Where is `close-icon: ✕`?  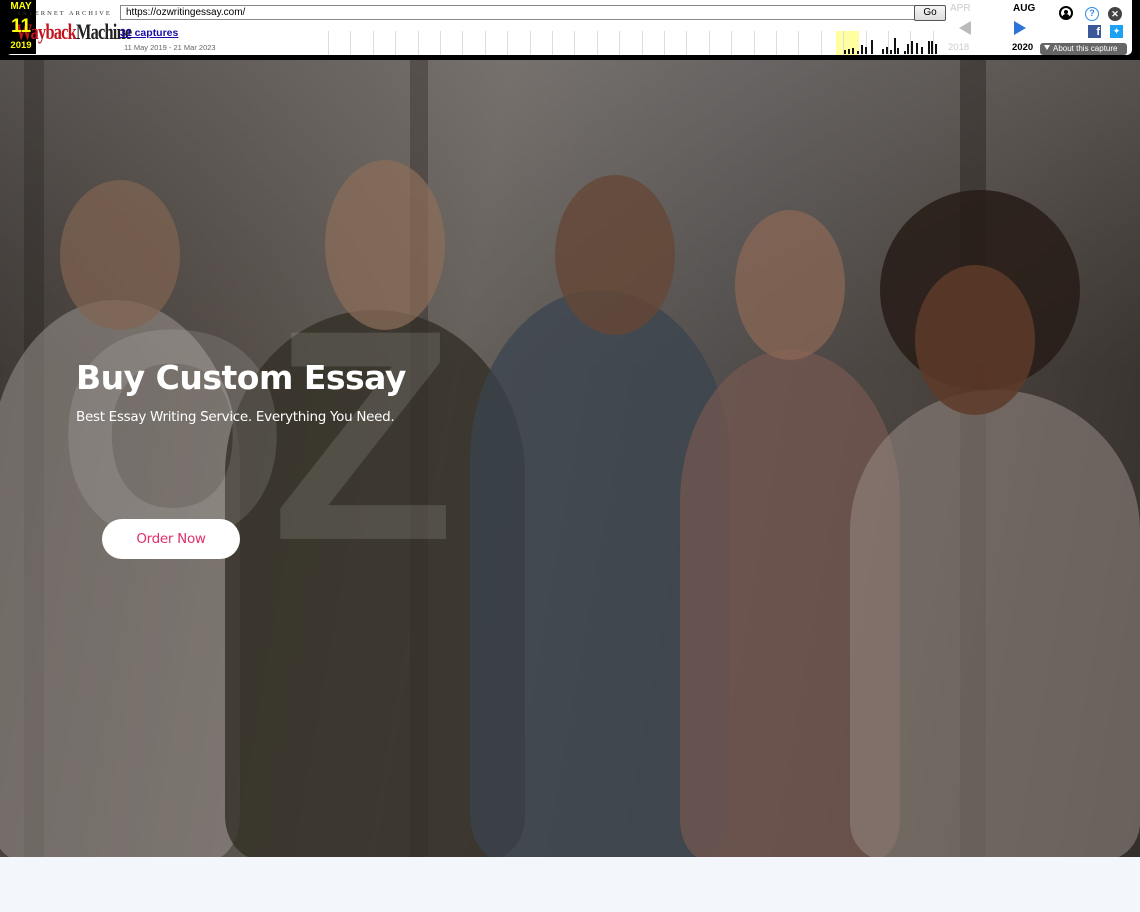 close-icon: ✕ is located at coordinates (1115, 14).